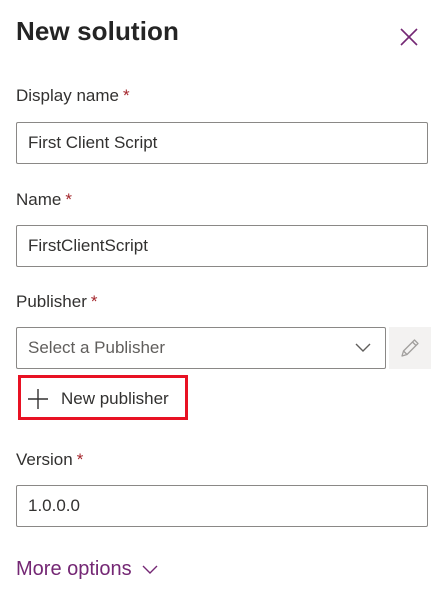  What do you see at coordinates (222, 506) in the screenshot?
I see `version-input` at bounding box center [222, 506].